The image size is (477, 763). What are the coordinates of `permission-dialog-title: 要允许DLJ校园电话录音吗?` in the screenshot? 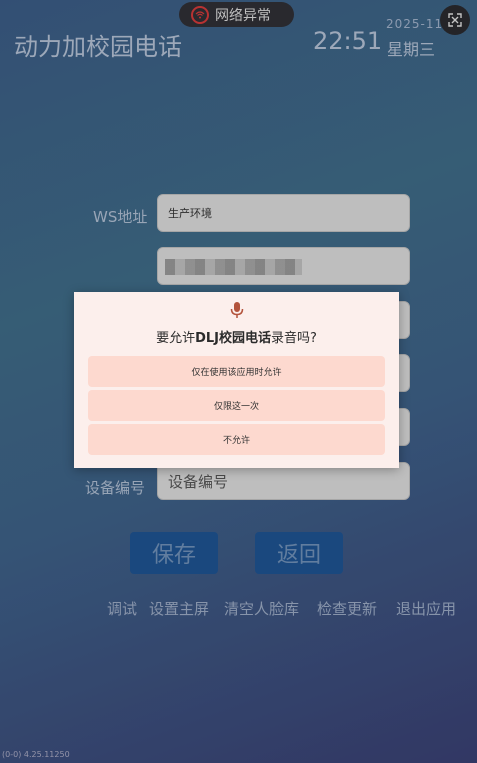 It's located at (236, 336).